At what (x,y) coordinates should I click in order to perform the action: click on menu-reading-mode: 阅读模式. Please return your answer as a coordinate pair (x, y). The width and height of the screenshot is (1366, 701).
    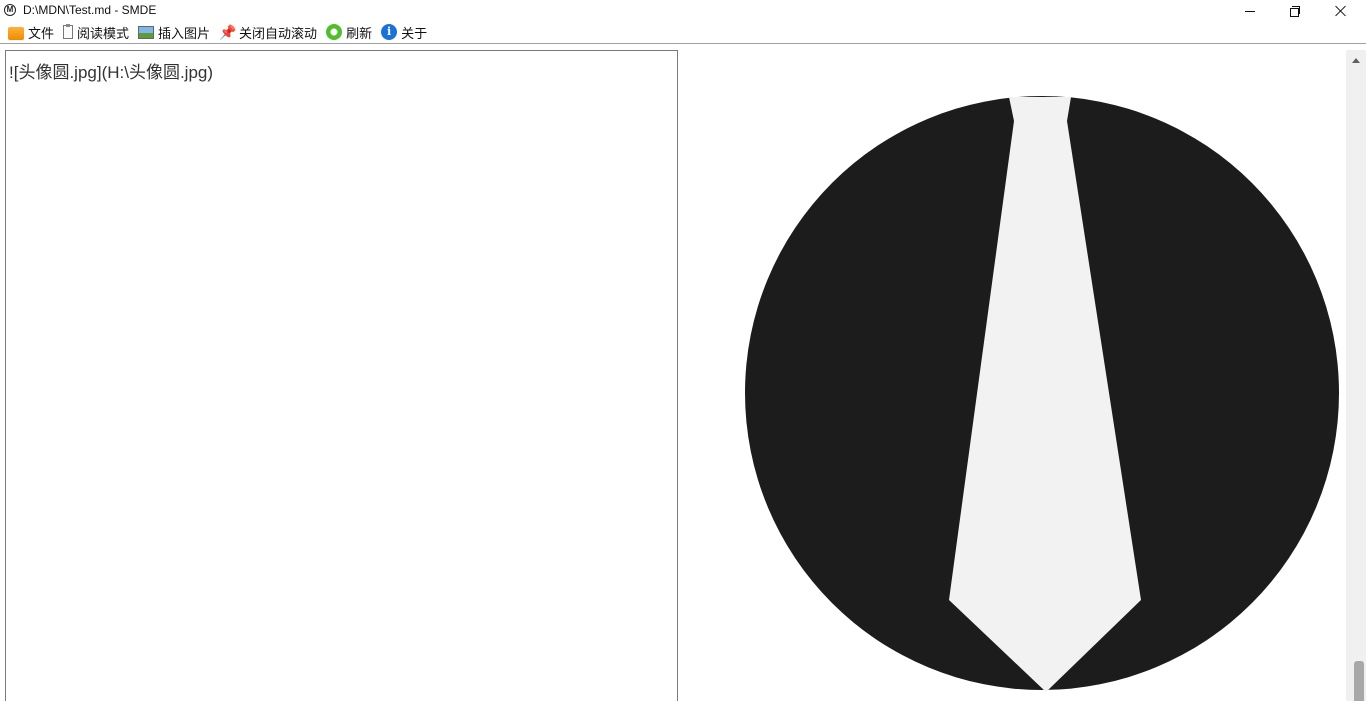
    Looking at the image, I should click on (96, 32).